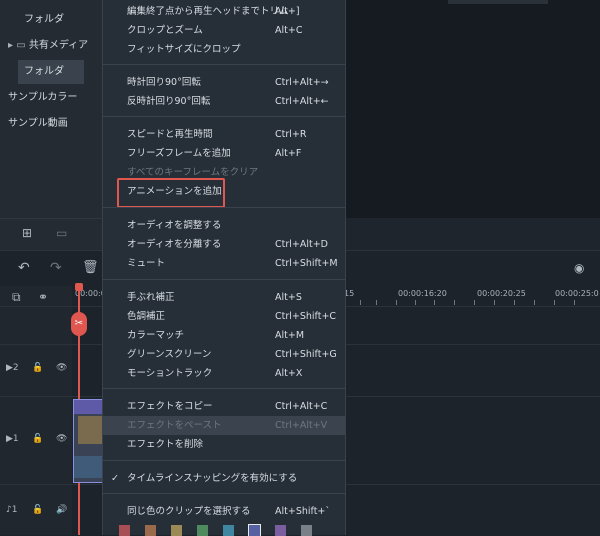  Describe the element at coordinates (51, 20) in the screenshot. I see `folder-item: フォルダ` at that location.